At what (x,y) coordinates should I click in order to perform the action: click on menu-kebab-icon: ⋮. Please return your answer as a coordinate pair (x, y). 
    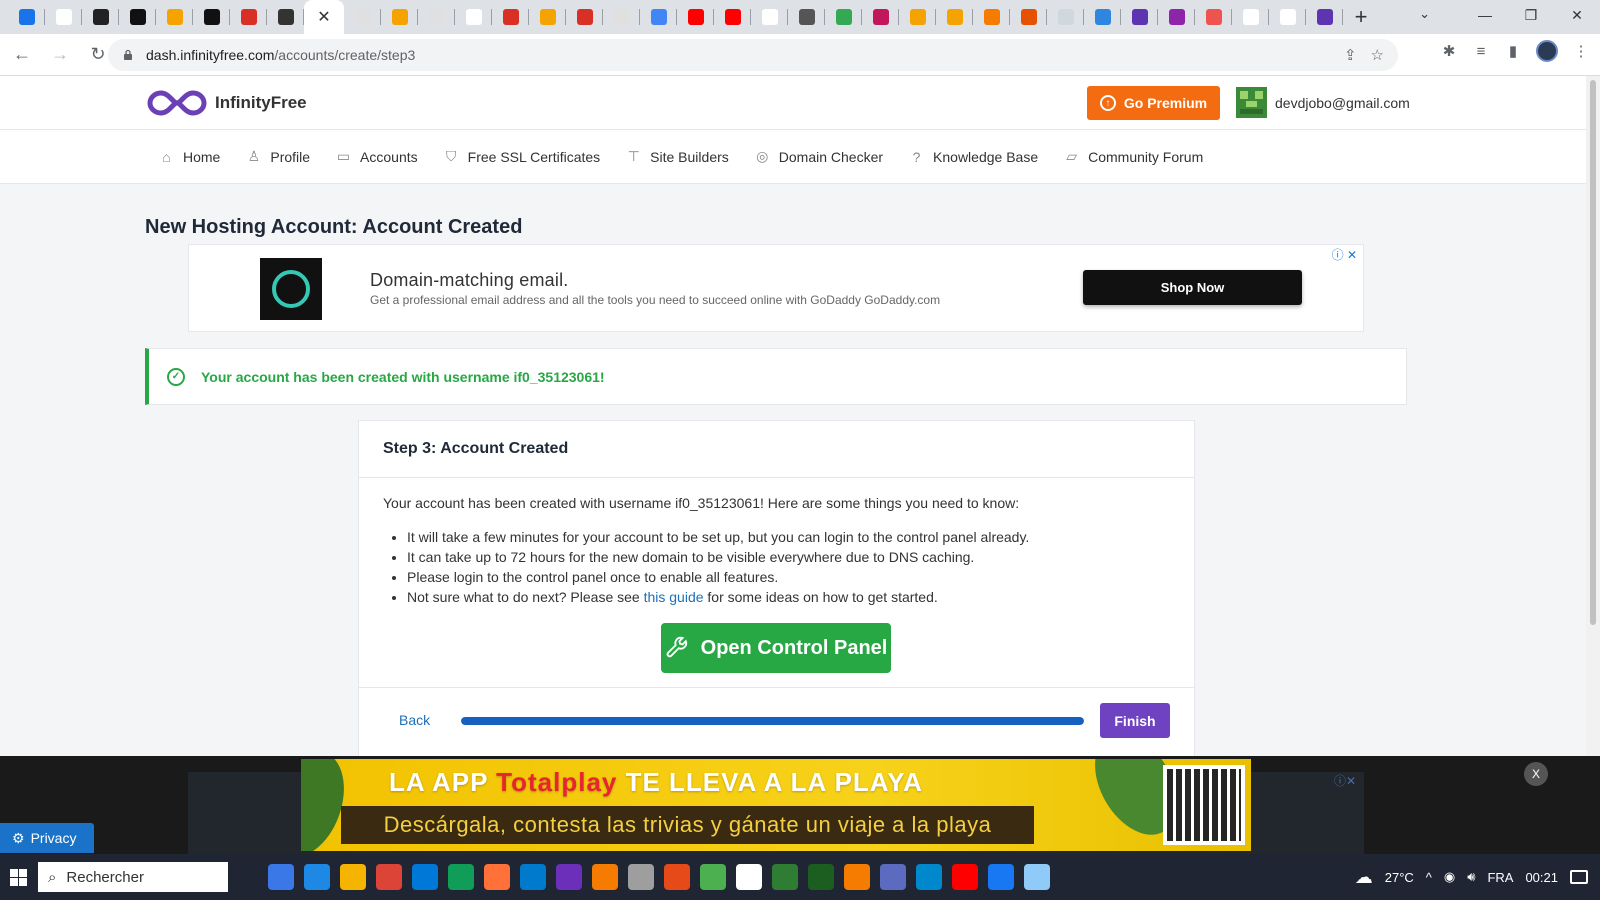
    Looking at the image, I should click on (1581, 51).